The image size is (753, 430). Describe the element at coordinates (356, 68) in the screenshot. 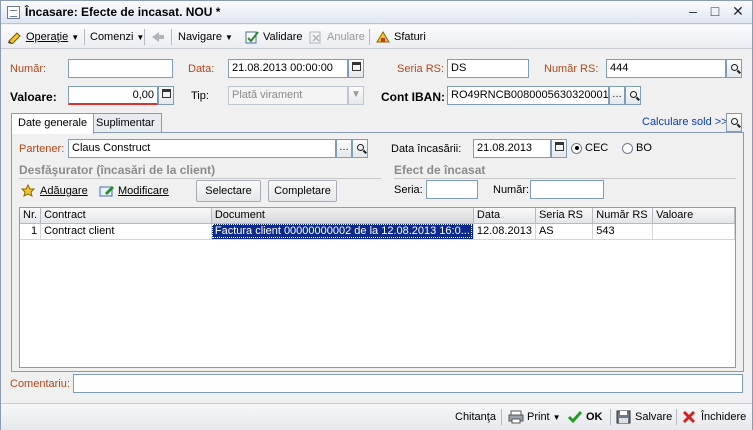

I see `calendar-button` at that location.